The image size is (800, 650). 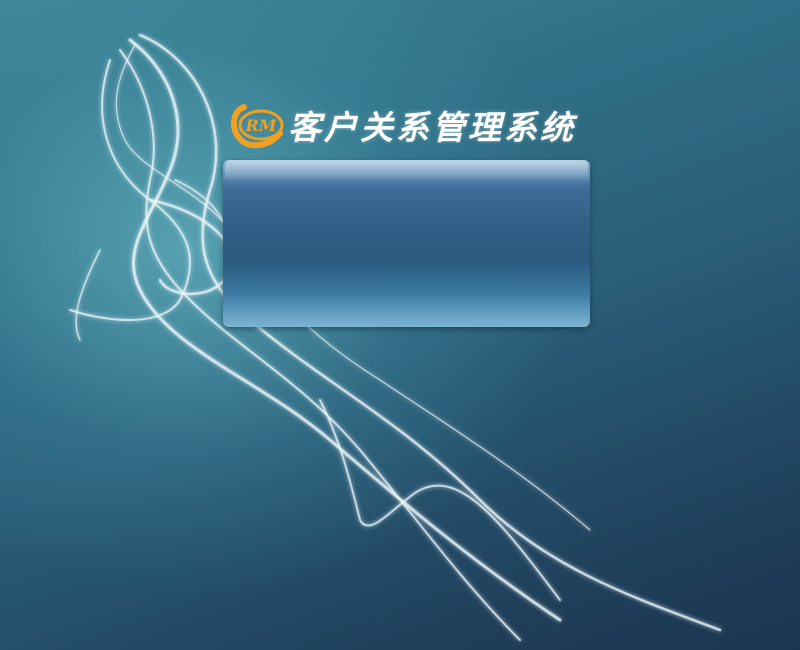 What do you see at coordinates (406, 243) in the screenshot?
I see `login-panel` at bounding box center [406, 243].